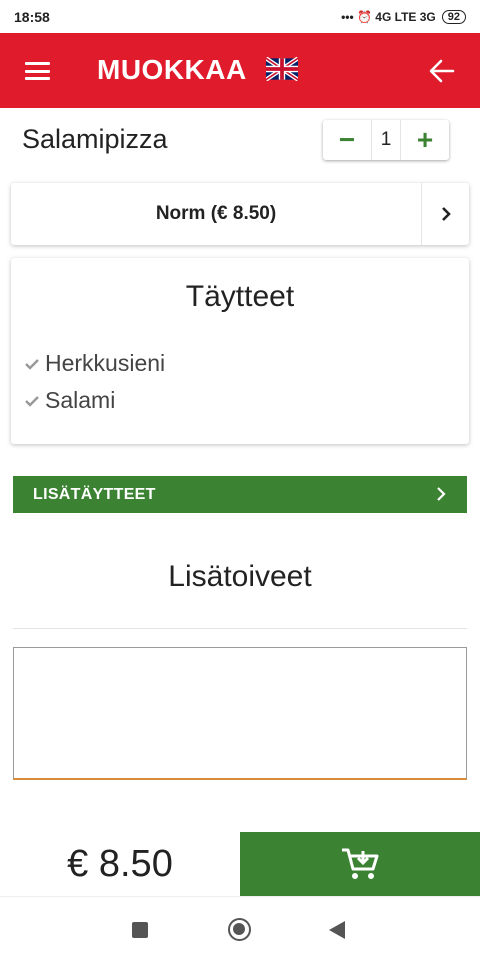 This screenshot has width=480, height=960. What do you see at coordinates (240, 494) in the screenshot?
I see `extras-button: LISÄTÄYTTEET` at bounding box center [240, 494].